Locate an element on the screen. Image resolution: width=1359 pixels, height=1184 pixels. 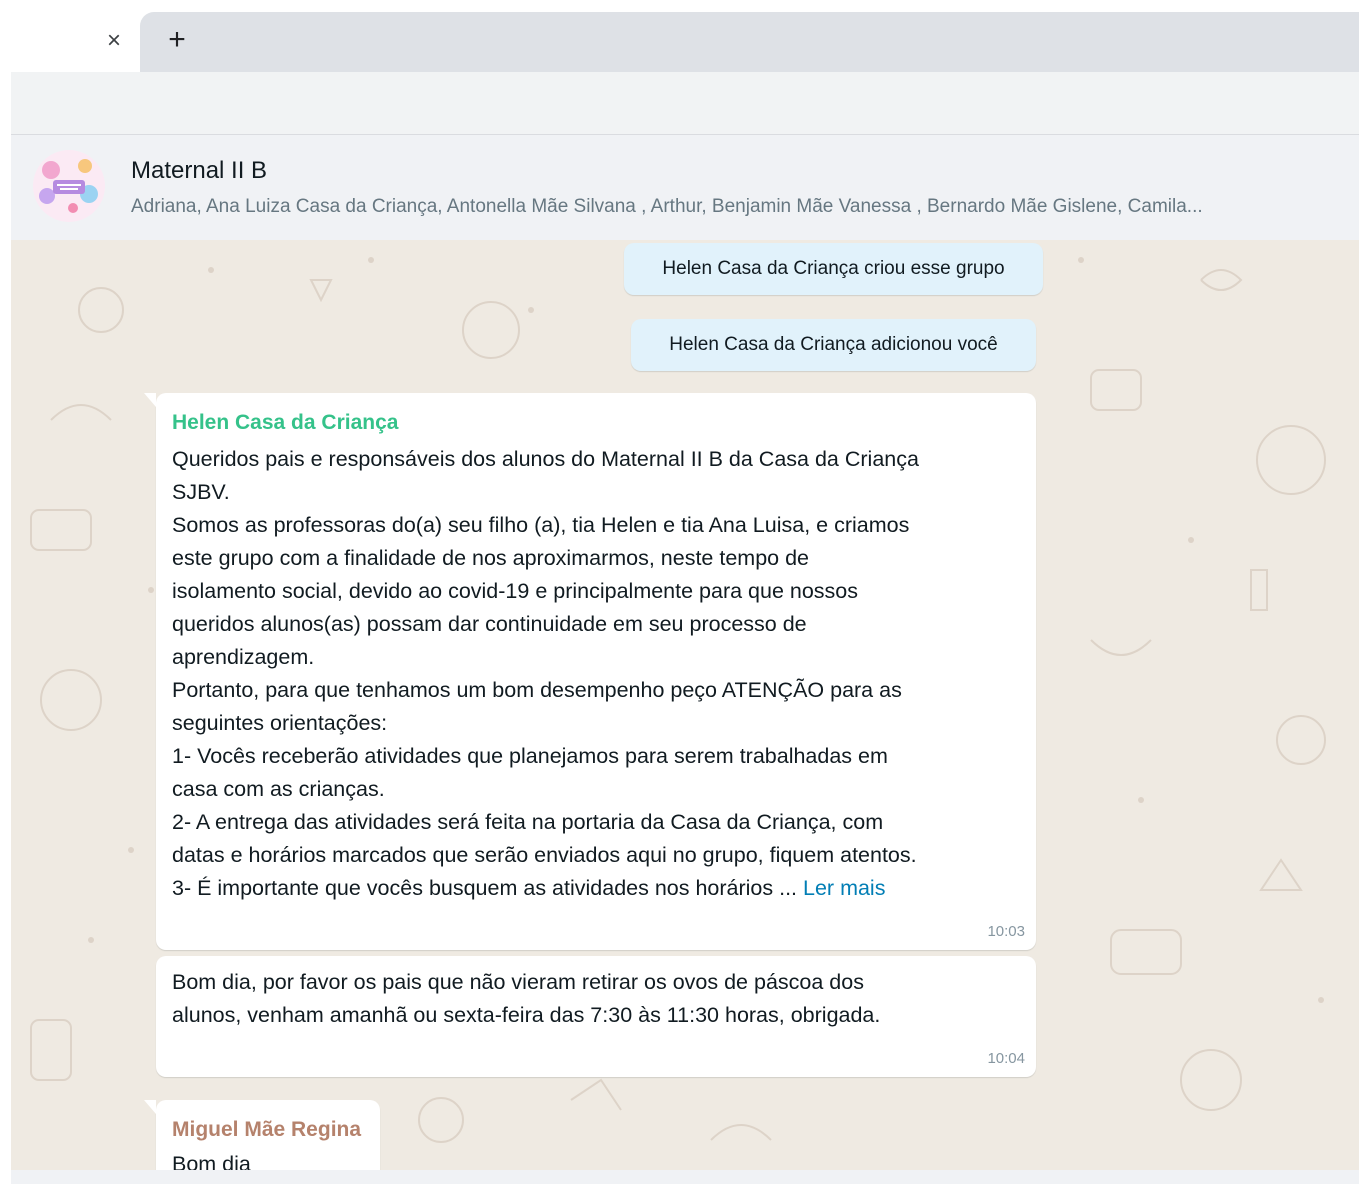
browser-tab-bar: × + is located at coordinates (685, 42).